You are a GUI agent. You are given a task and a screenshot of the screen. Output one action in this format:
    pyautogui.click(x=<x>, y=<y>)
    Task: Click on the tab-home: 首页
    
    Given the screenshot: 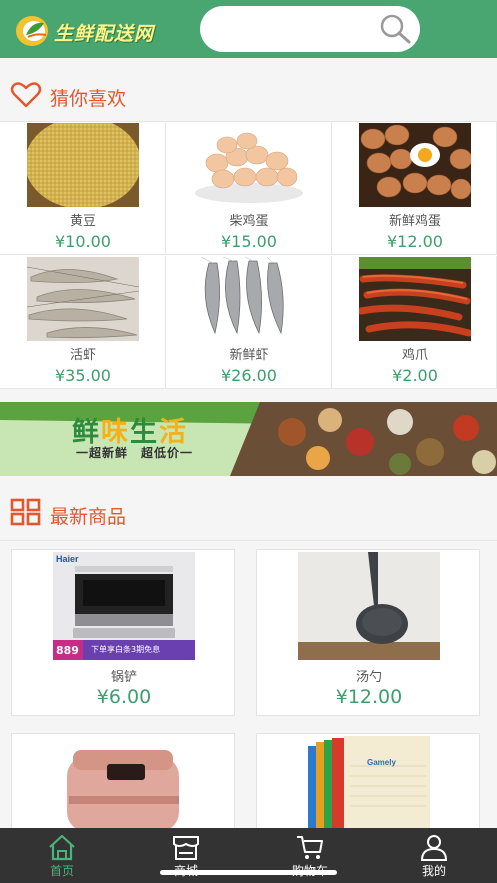 What is the action you would take?
    pyautogui.click(x=62, y=855)
    